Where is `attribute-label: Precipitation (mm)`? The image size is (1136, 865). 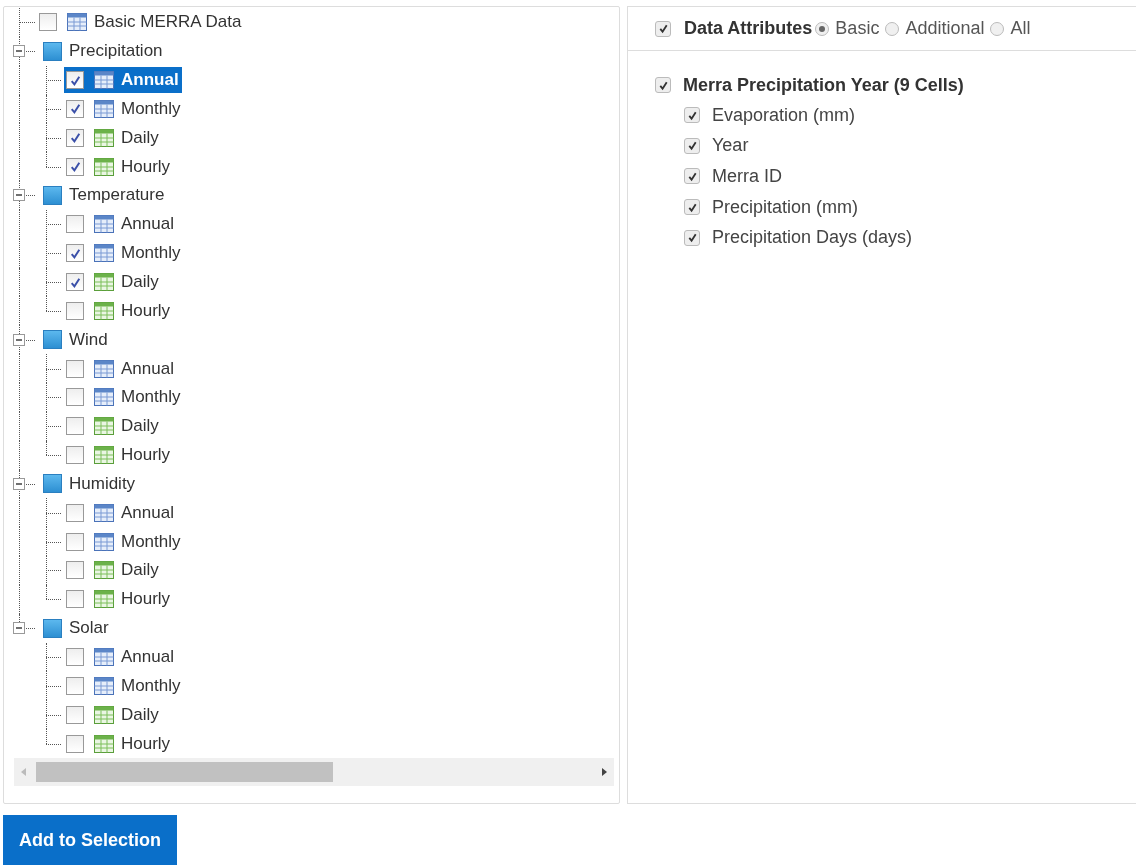
attribute-label: Precipitation (mm) is located at coordinates (785, 207).